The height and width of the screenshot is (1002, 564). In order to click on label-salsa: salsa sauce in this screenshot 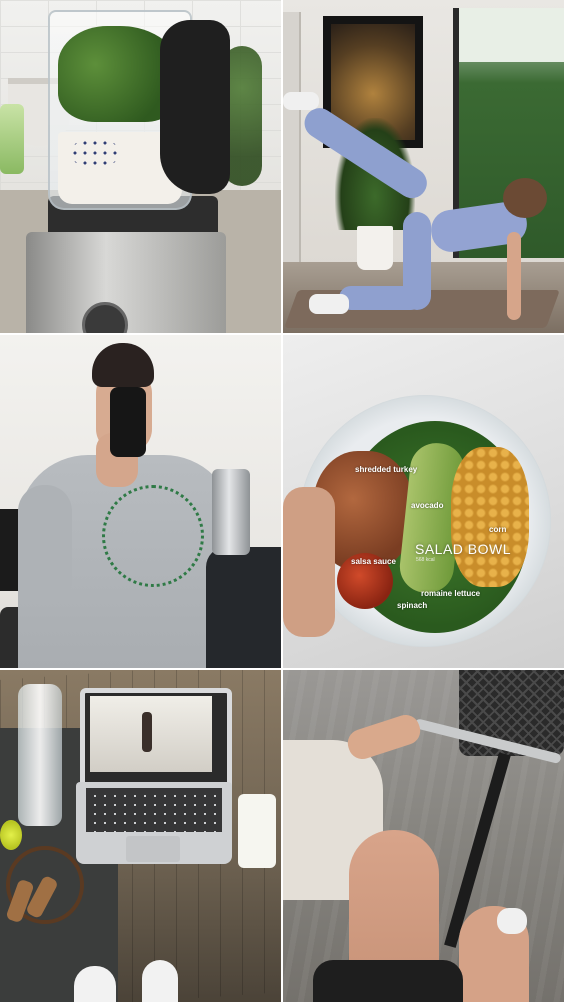, I will do `click(373, 561)`.